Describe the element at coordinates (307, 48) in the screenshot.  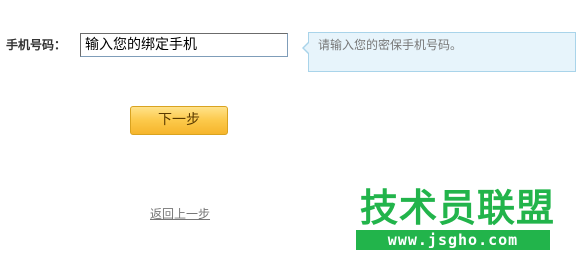
I see `tip-arrow-inner` at that location.